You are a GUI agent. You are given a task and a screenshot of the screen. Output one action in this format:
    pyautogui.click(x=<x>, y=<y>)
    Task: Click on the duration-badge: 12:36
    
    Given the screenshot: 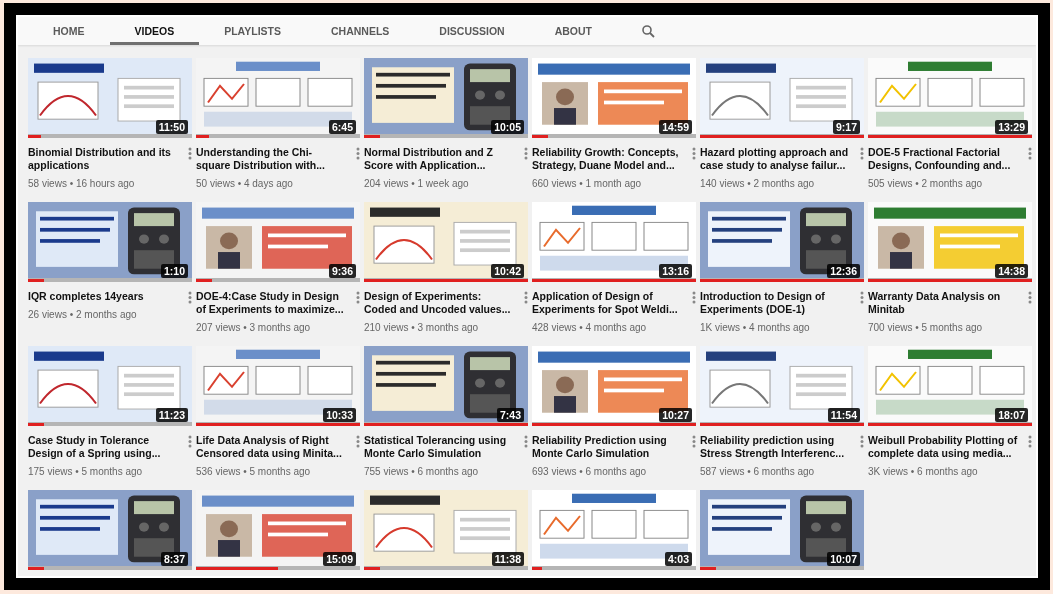 What is the action you would take?
    pyautogui.click(x=843, y=271)
    